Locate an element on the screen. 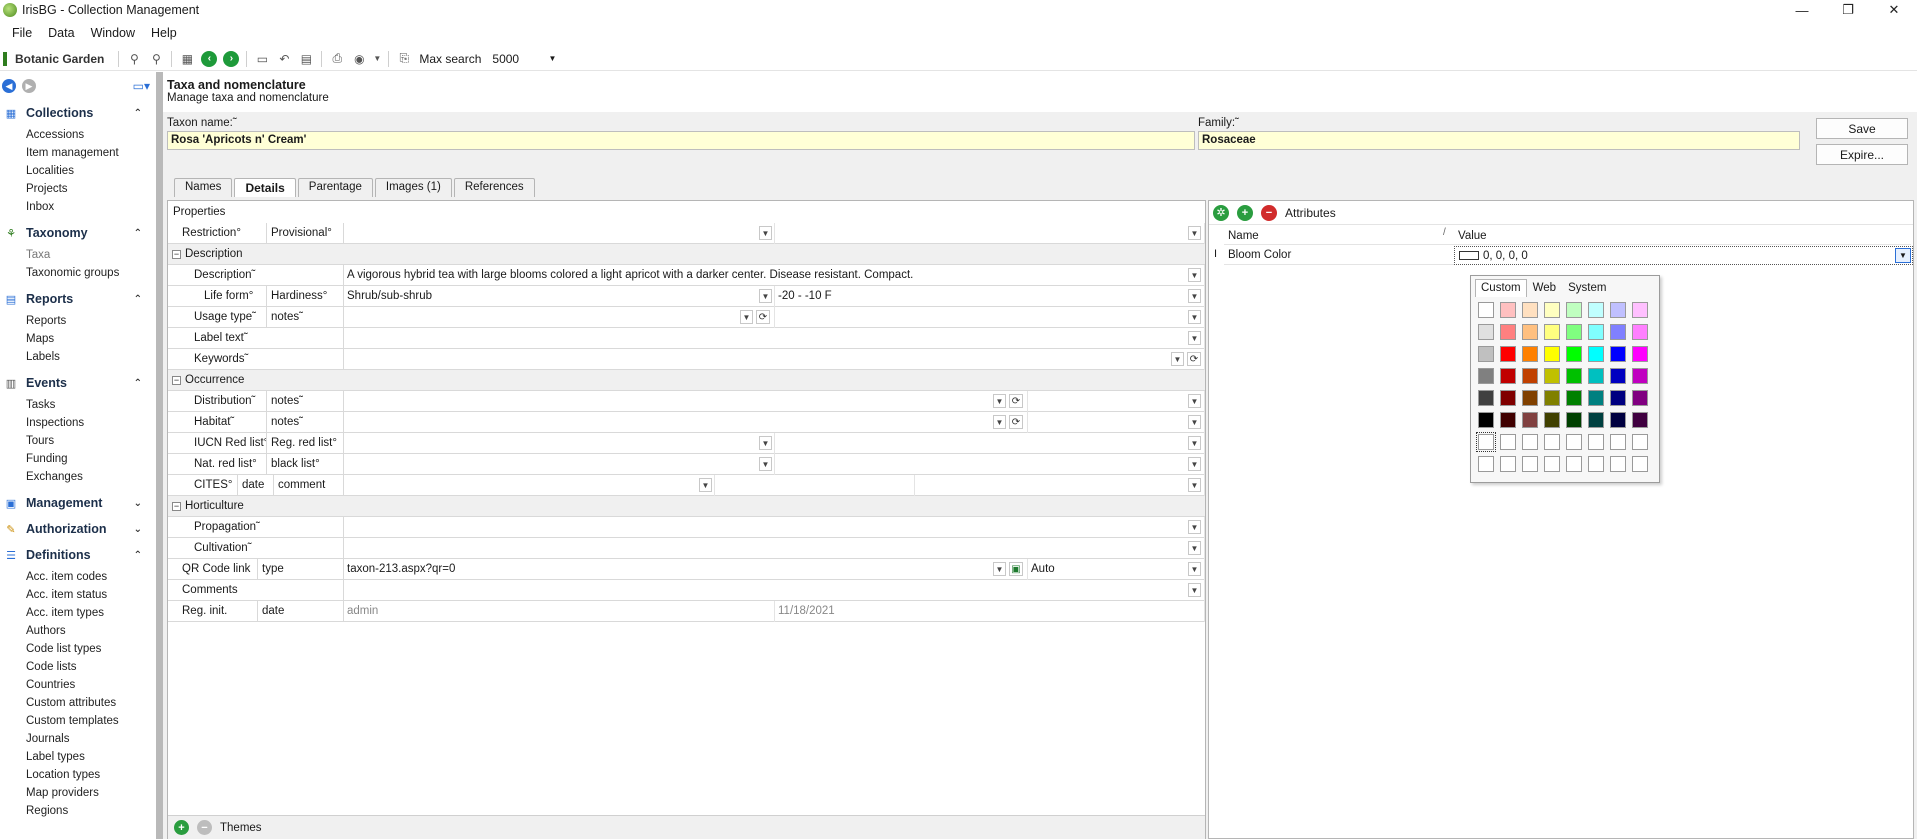 This screenshot has width=1917, height=839. forward-icon: › is located at coordinates (231, 58).